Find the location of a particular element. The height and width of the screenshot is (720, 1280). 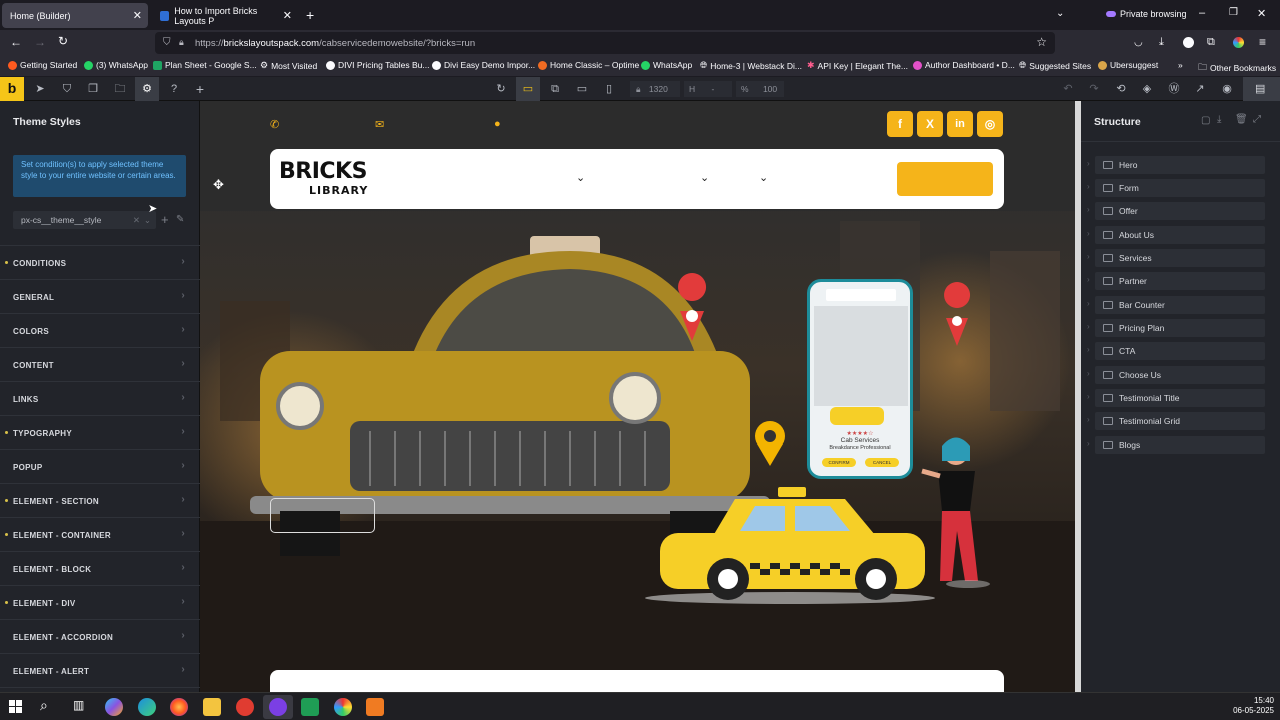

bookmark-item: (3) WhatsApp is located at coordinates (116, 65).